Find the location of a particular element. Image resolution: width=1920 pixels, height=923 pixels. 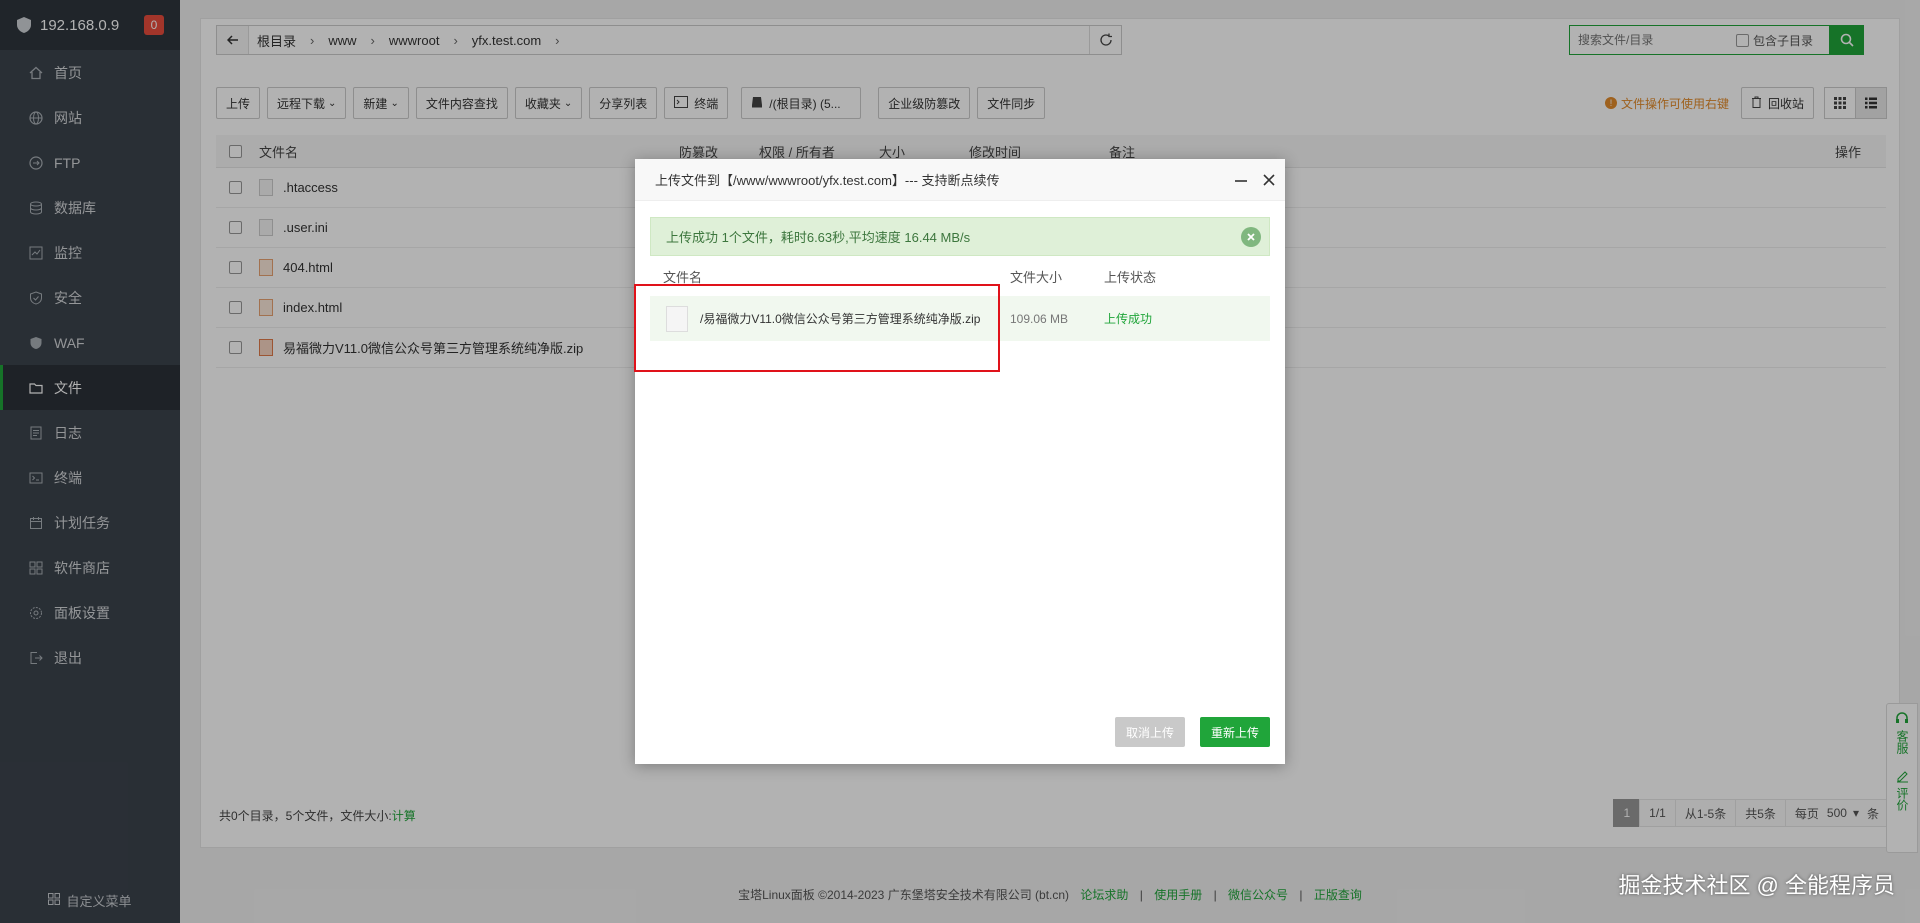

col-file-size: 文件大小 is located at coordinates (1036, 277).